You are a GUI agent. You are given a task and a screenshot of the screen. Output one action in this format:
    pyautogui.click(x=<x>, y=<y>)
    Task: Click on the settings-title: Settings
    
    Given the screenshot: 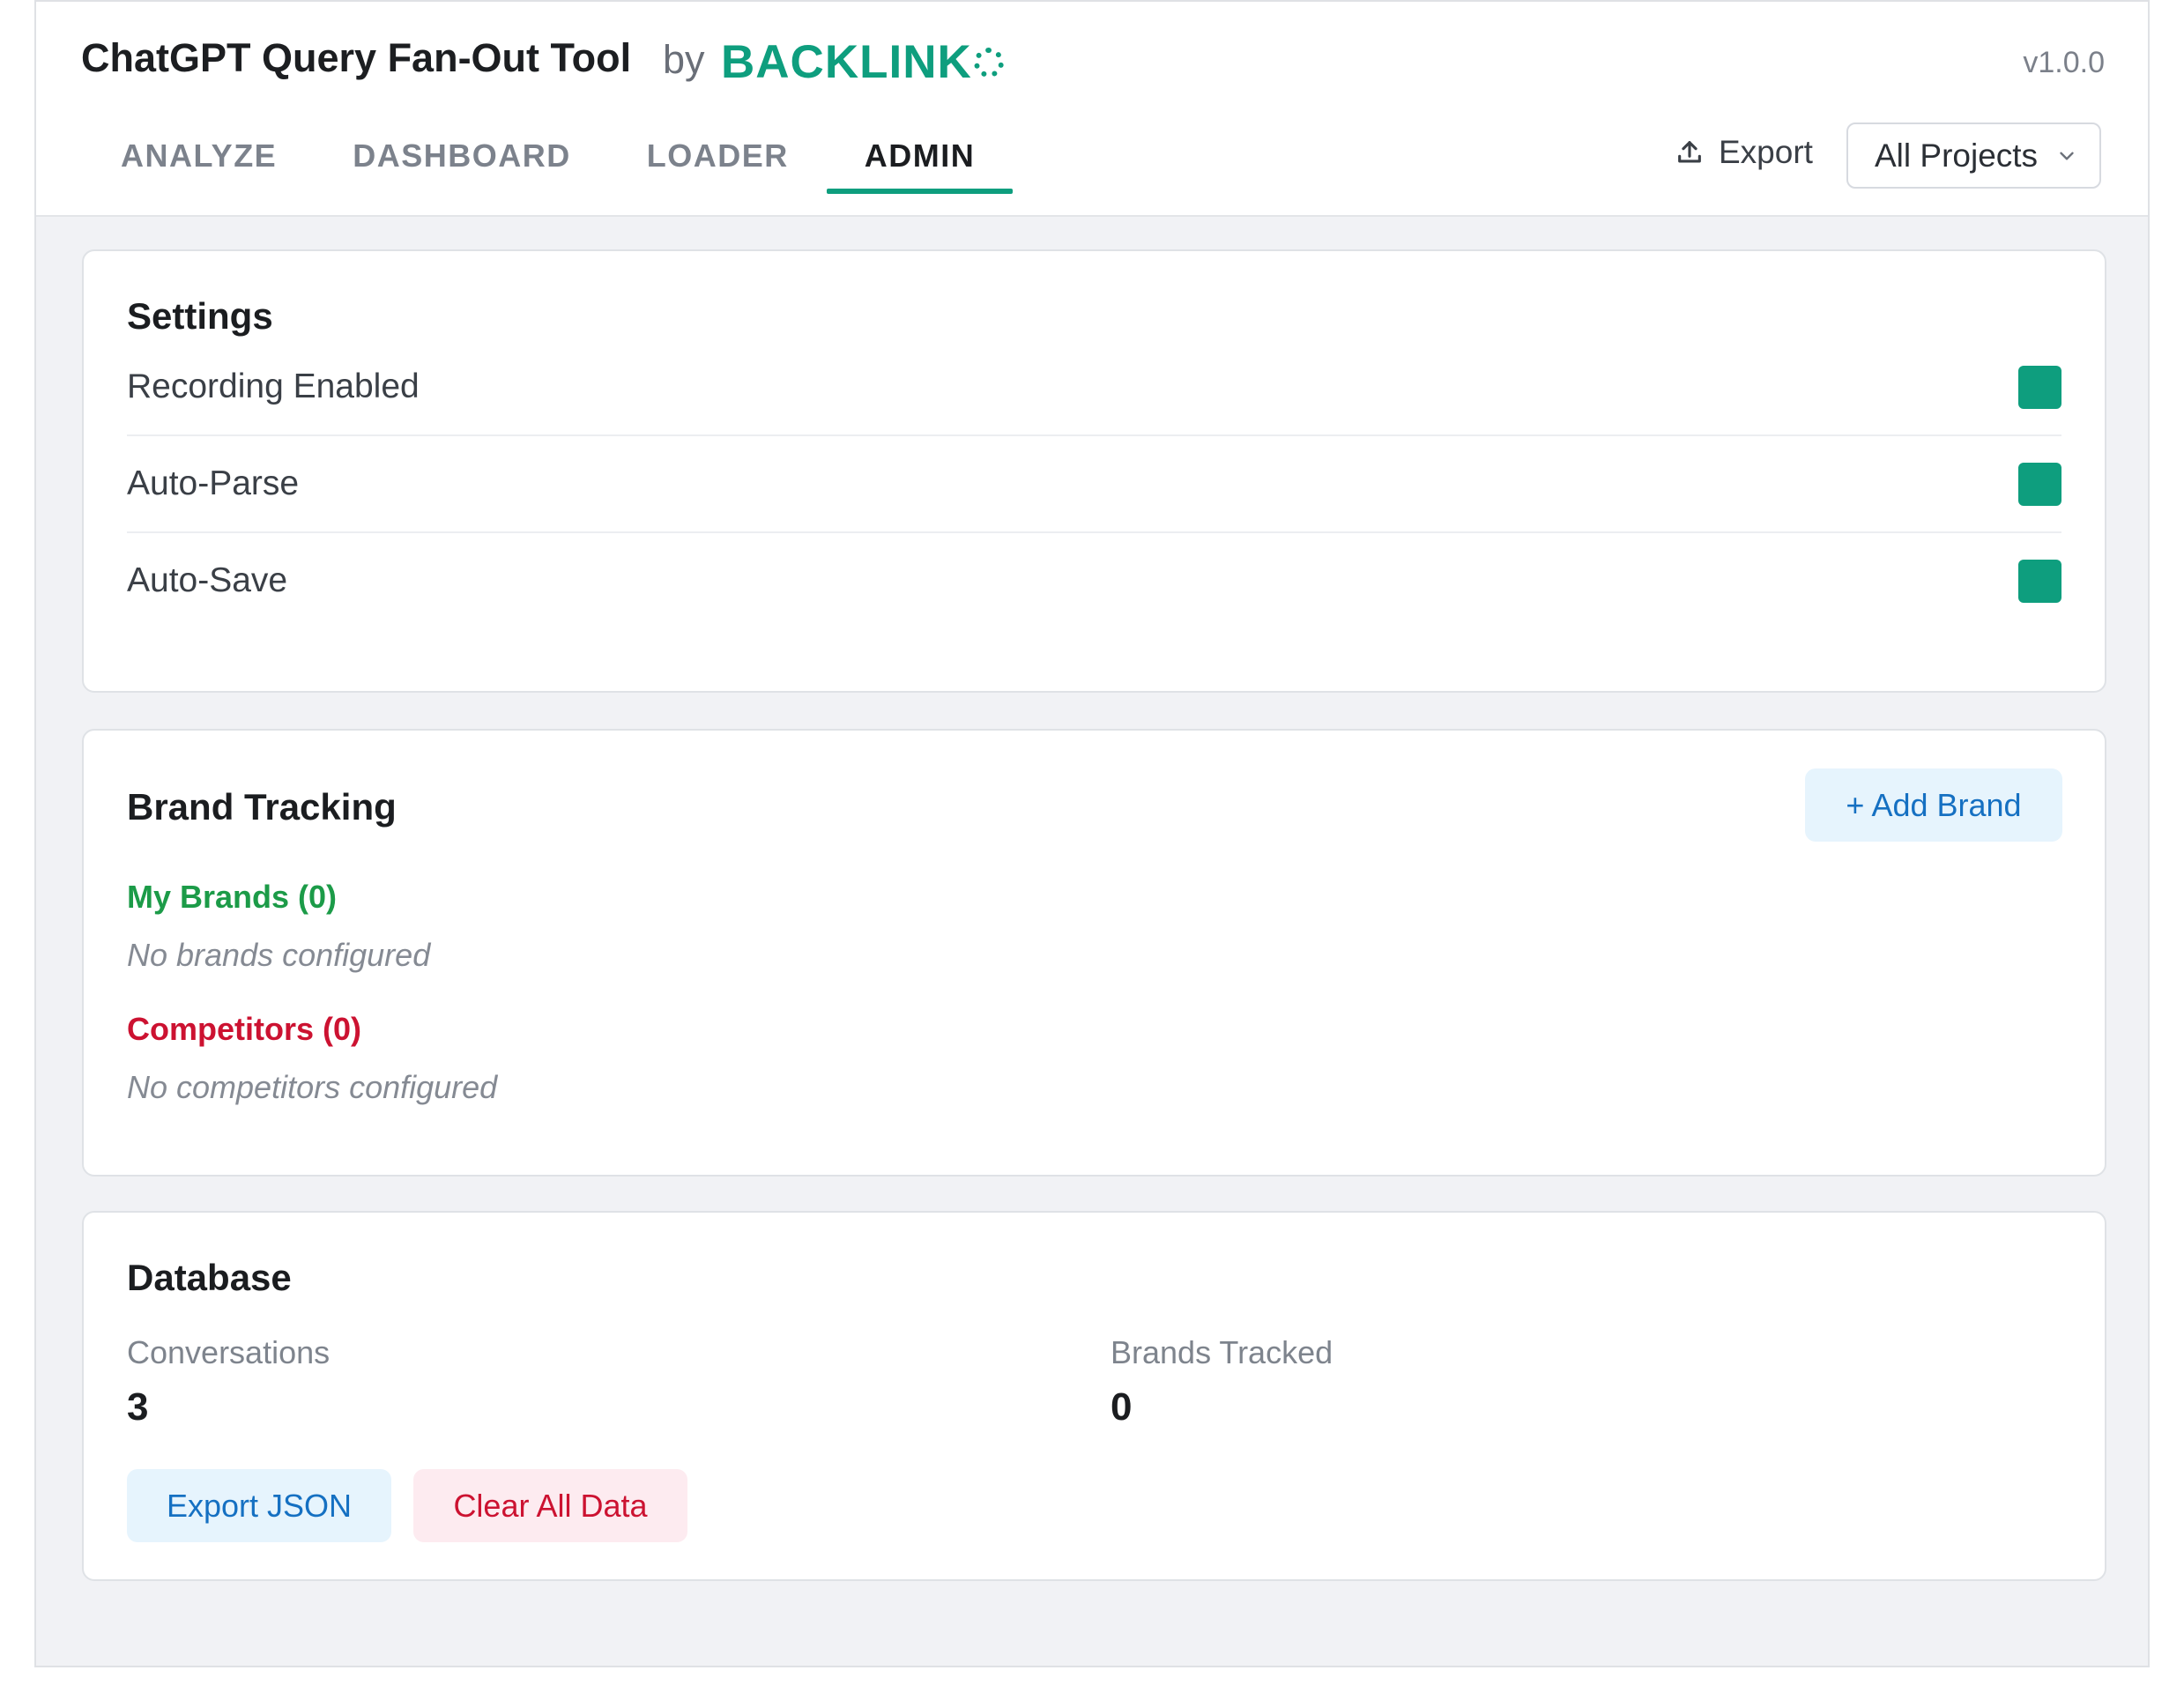 What is the action you would take?
    pyautogui.click(x=200, y=316)
    